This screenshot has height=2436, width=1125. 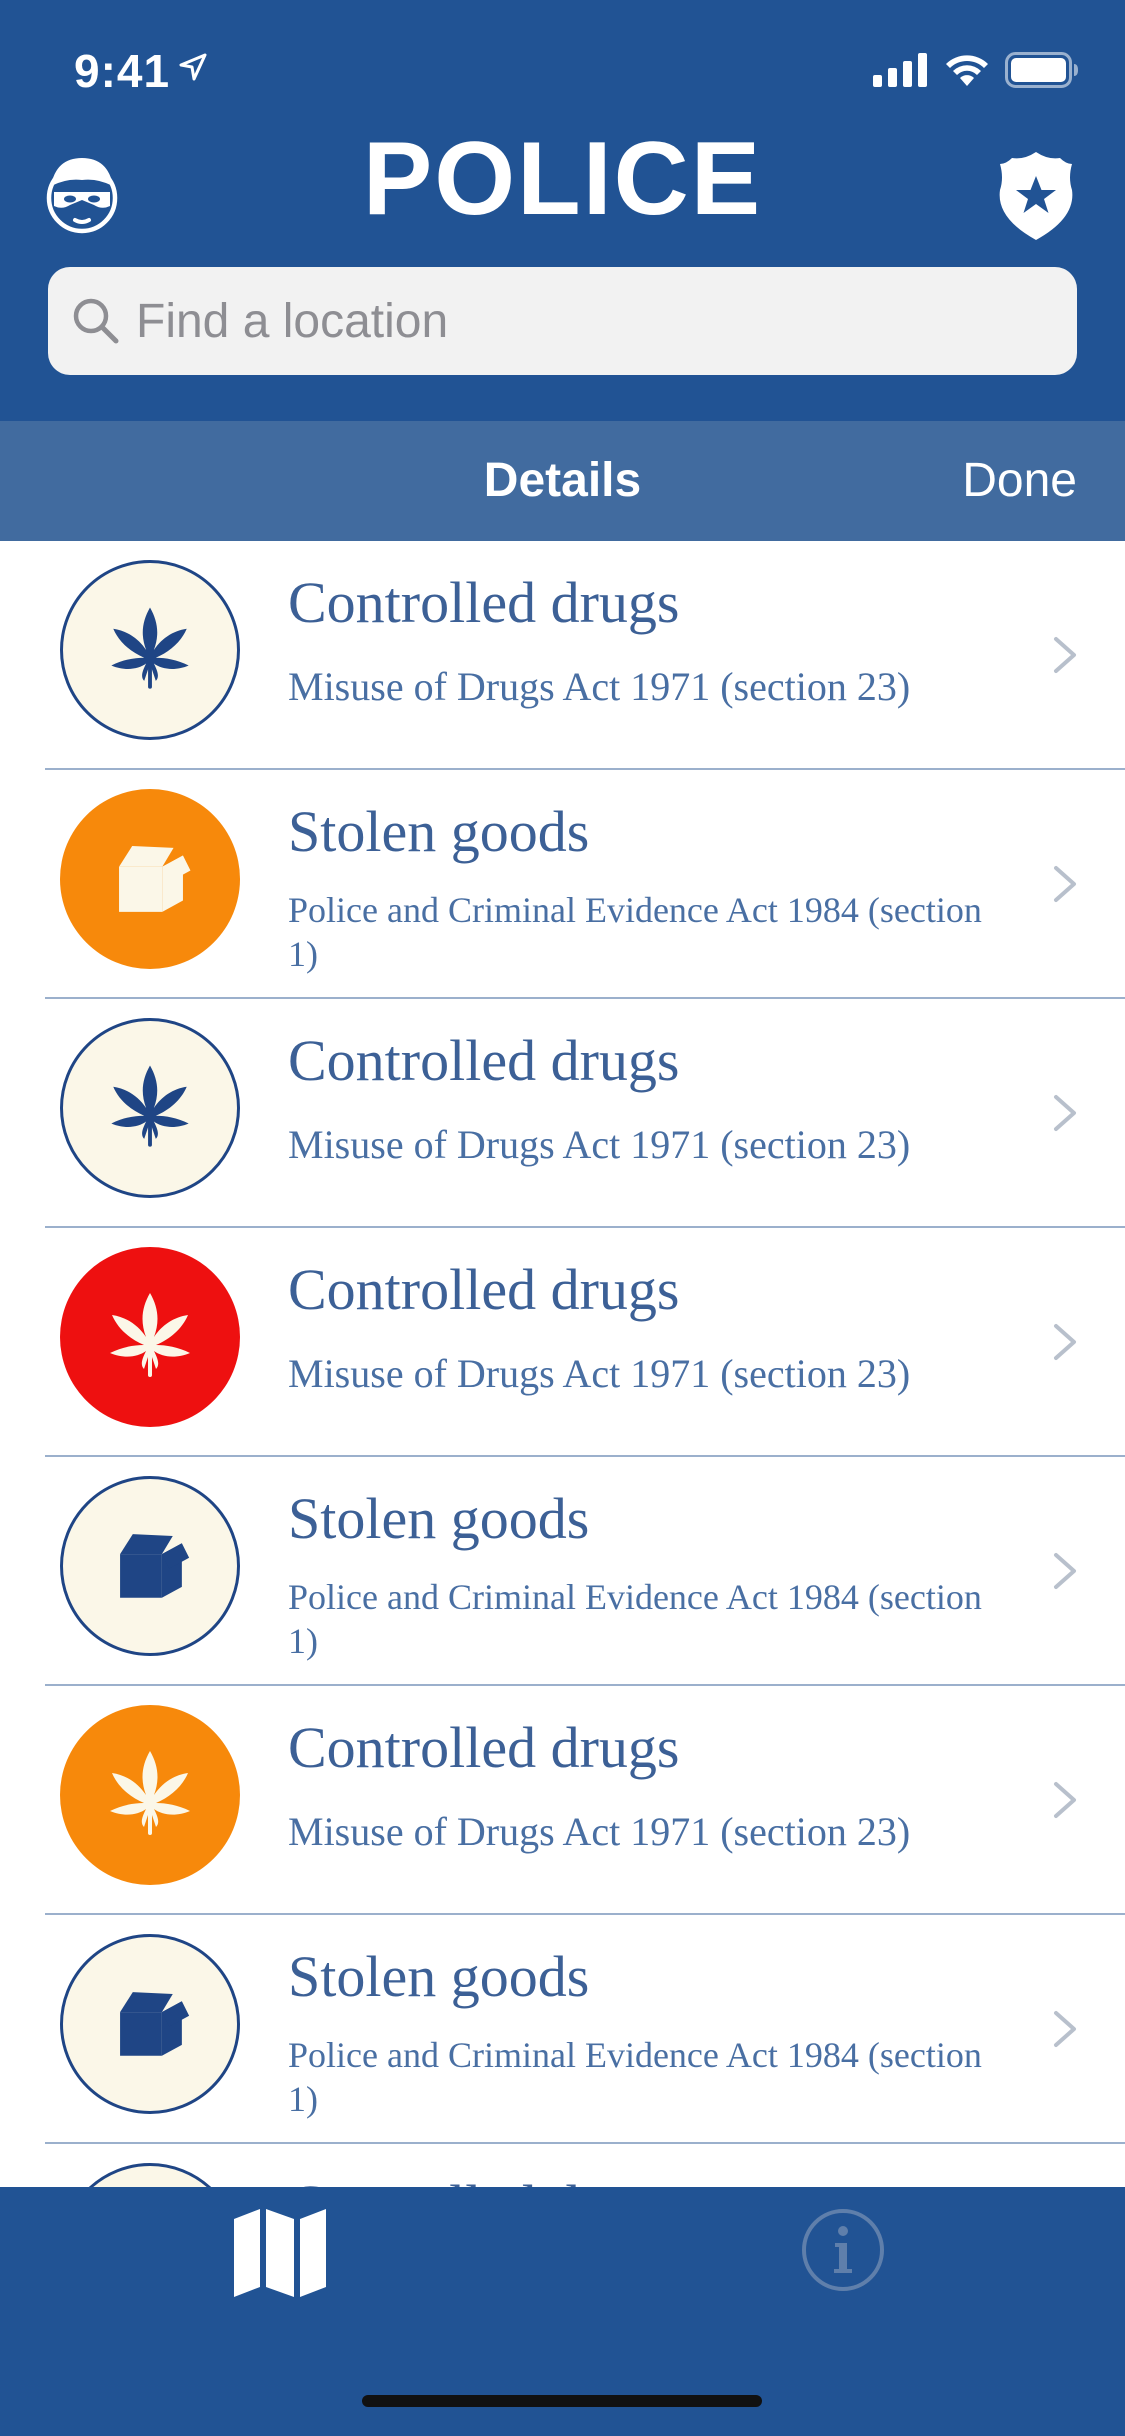 What do you see at coordinates (586, 321) in the screenshot?
I see `search-input` at bounding box center [586, 321].